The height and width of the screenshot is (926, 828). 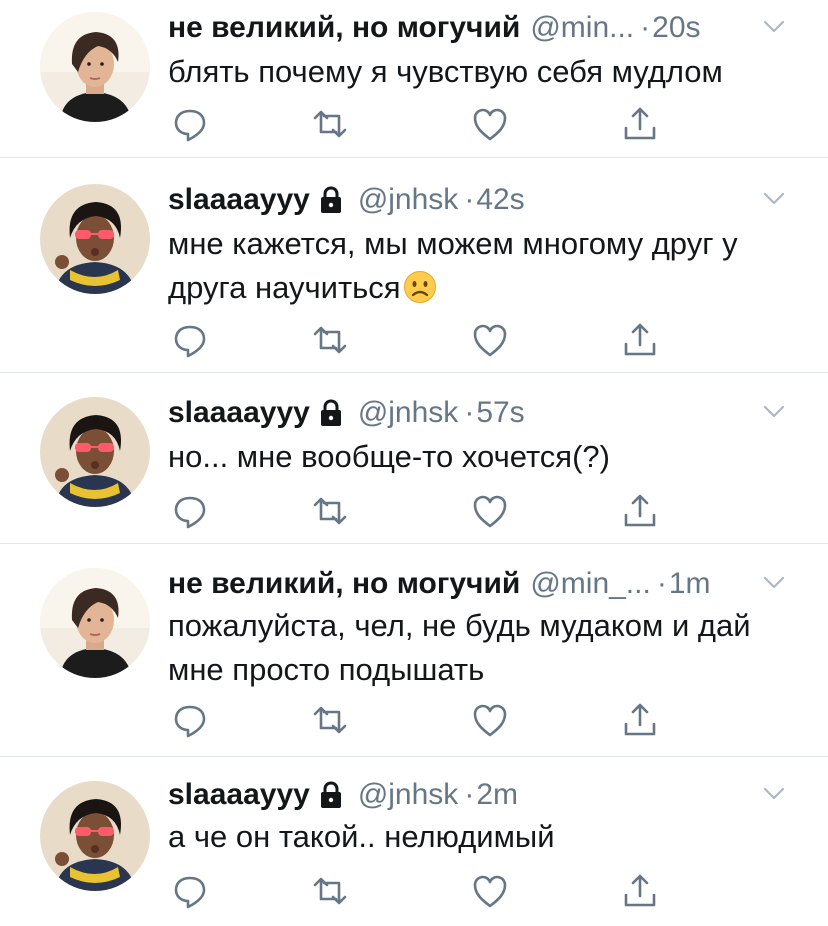 I want to click on frowning-face-icon, so click(x=420, y=287).